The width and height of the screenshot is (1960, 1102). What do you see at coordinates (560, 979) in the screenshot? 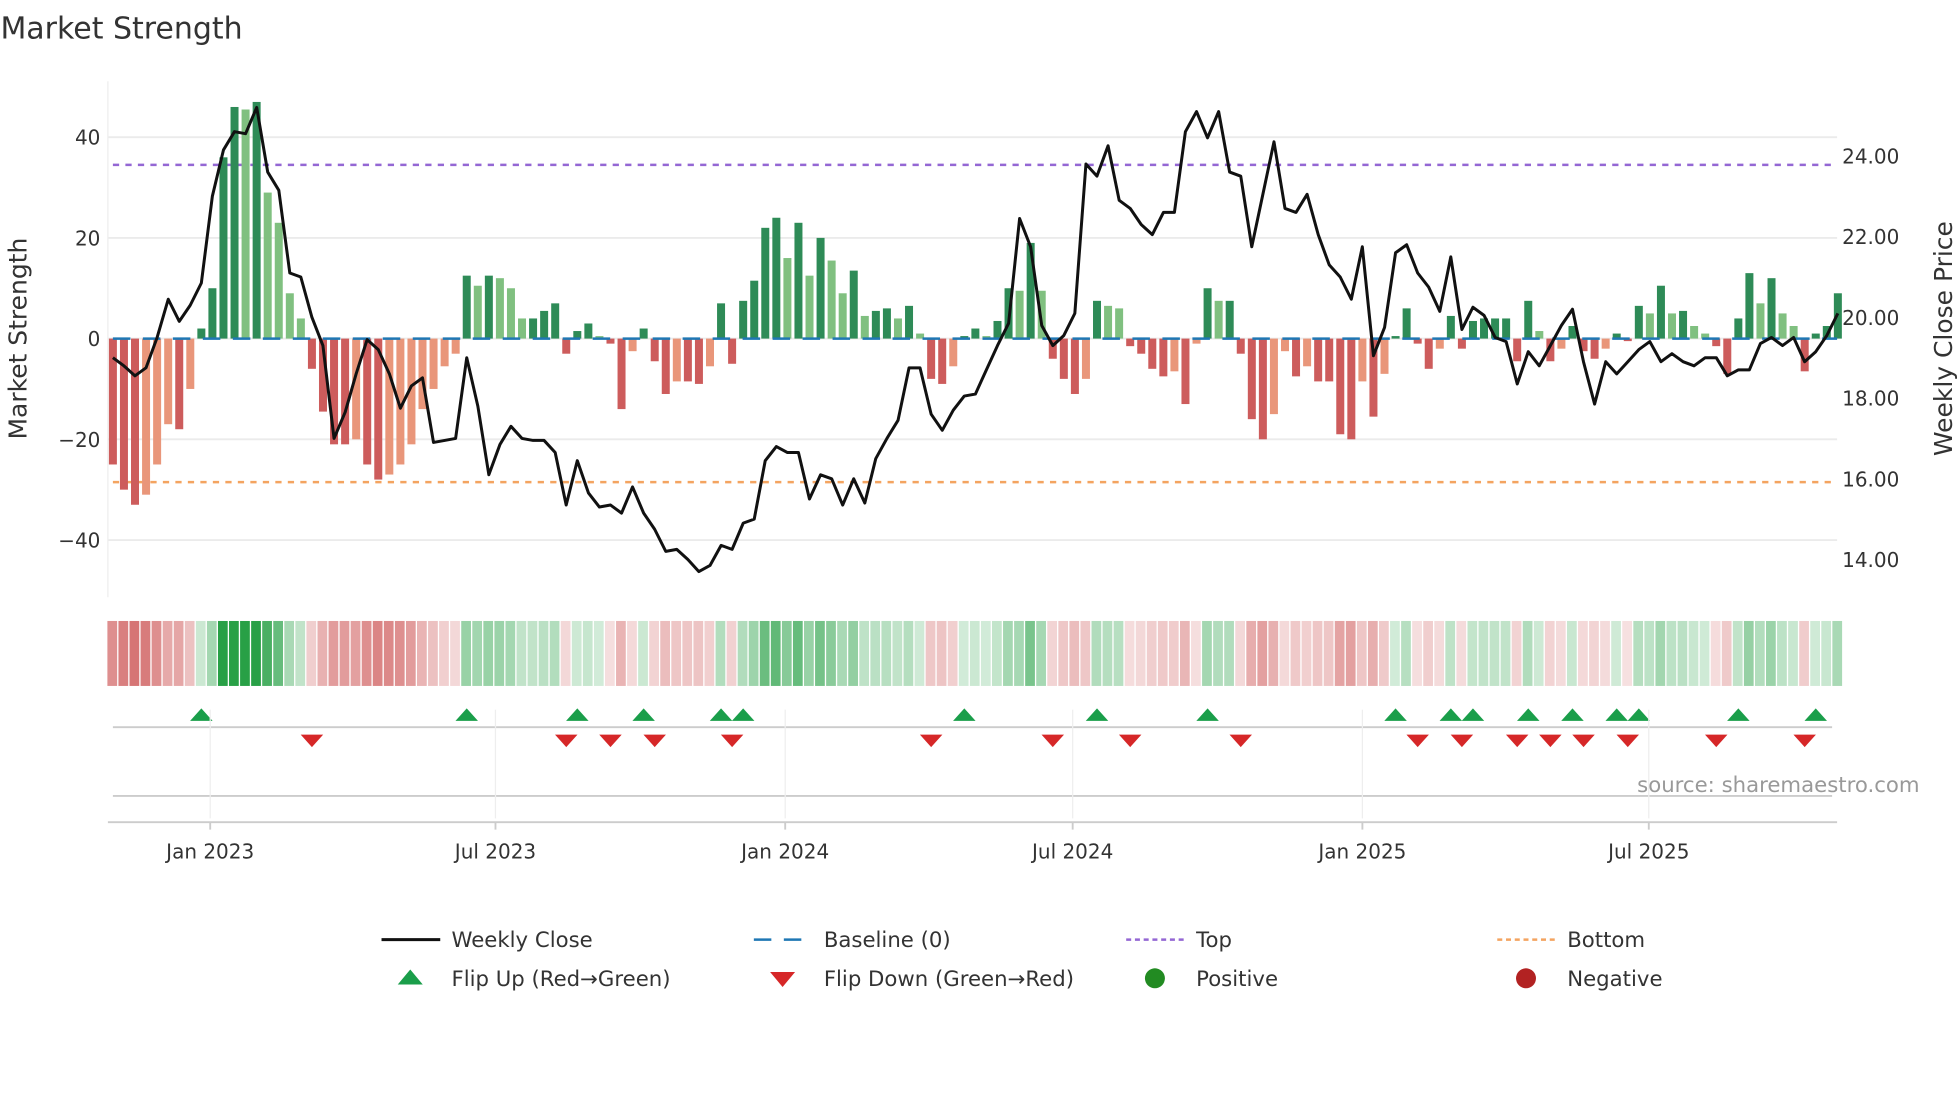
I see `legend-label: Flip Up (Red→Green)` at bounding box center [560, 979].